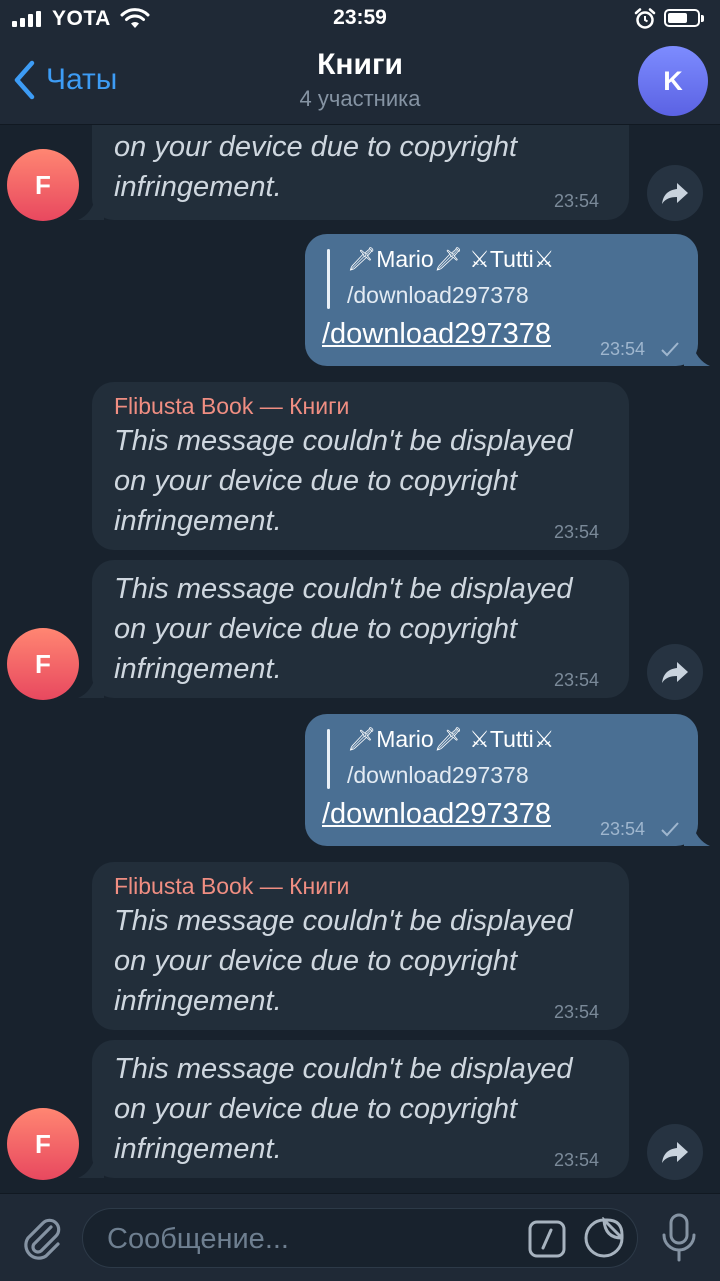 The width and height of the screenshot is (720, 1281). Describe the element at coordinates (42, 1238) in the screenshot. I see `attach-icon` at that location.